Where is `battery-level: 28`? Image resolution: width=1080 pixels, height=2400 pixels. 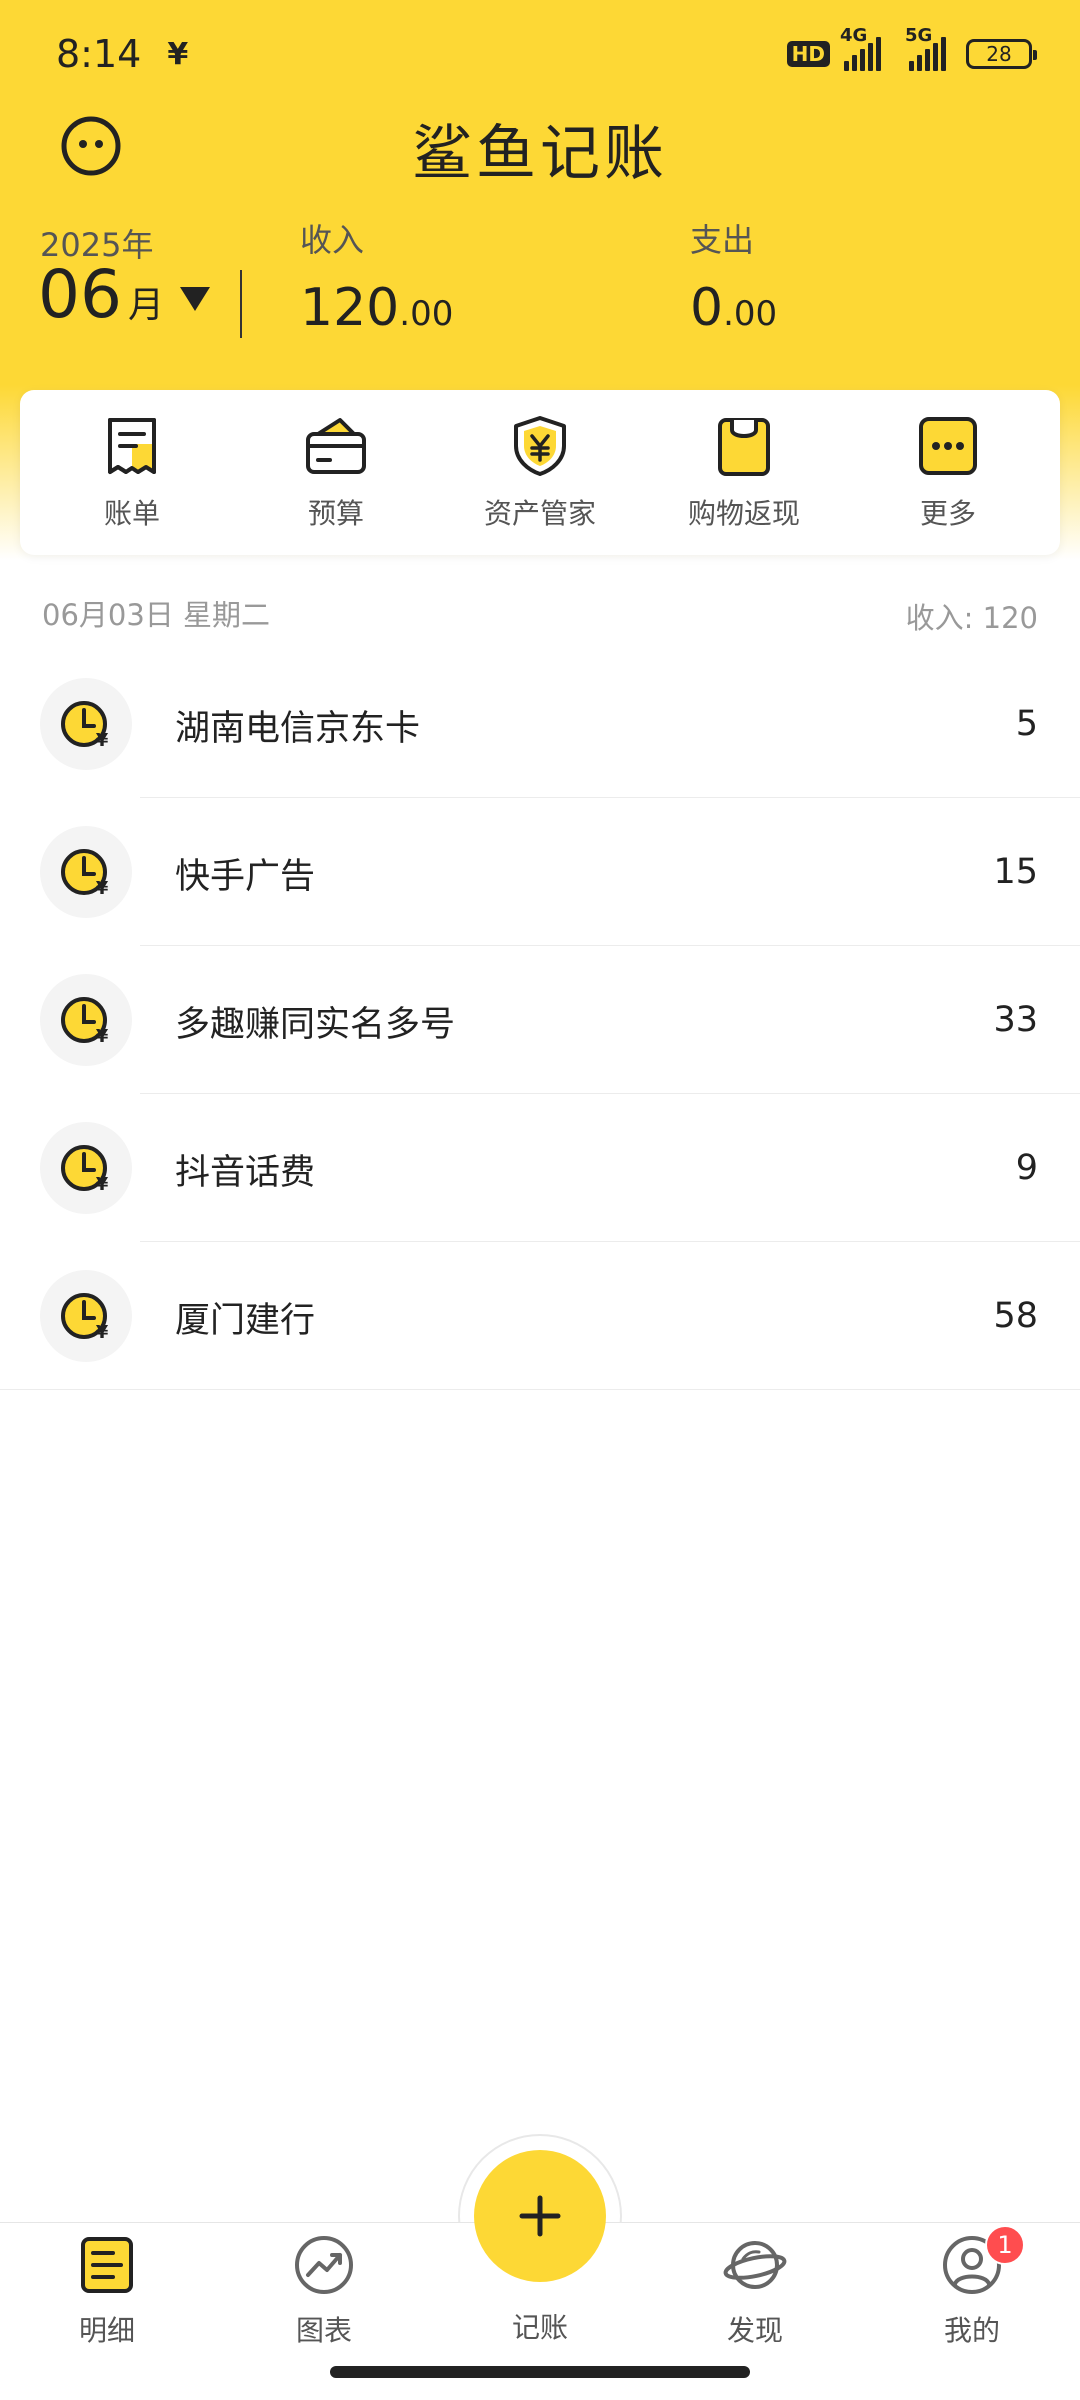
battery-level: 28 is located at coordinates (999, 54).